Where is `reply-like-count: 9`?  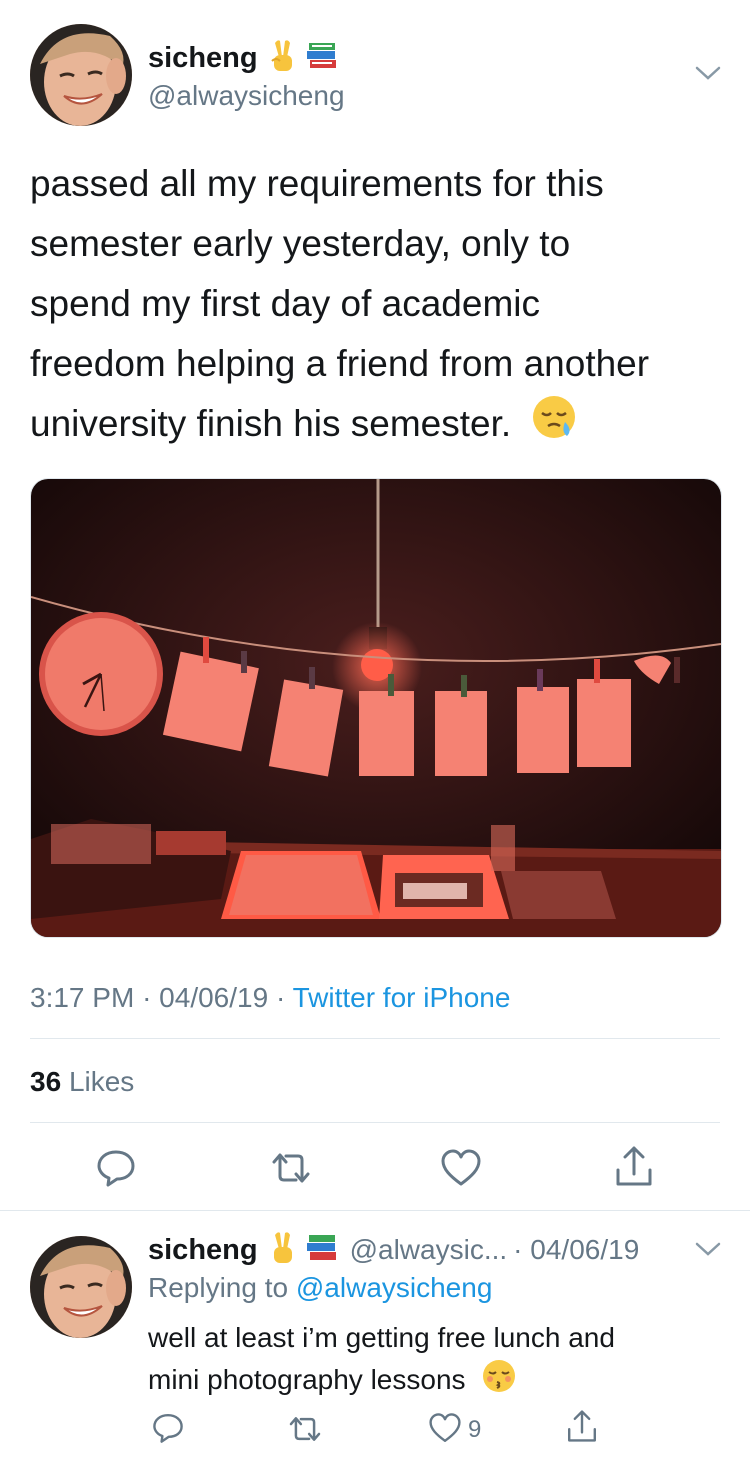
reply-like-count: 9 is located at coordinates (475, 1429).